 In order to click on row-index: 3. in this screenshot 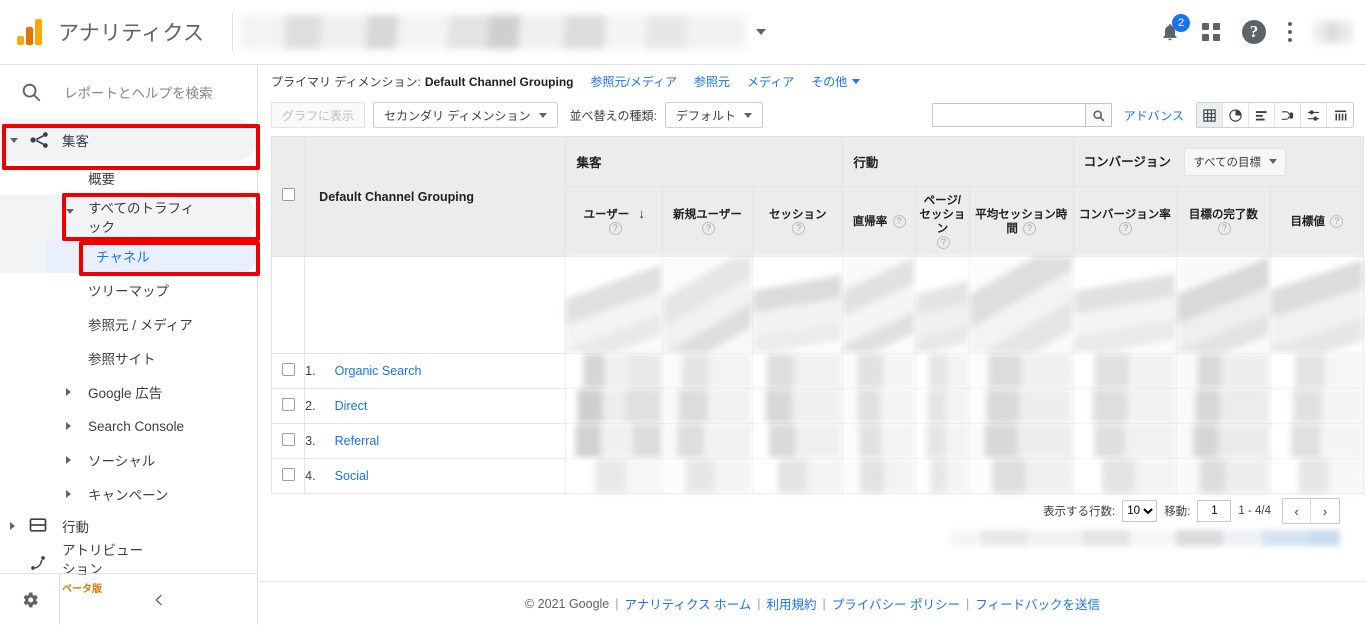, I will do `click(310, 441)`.